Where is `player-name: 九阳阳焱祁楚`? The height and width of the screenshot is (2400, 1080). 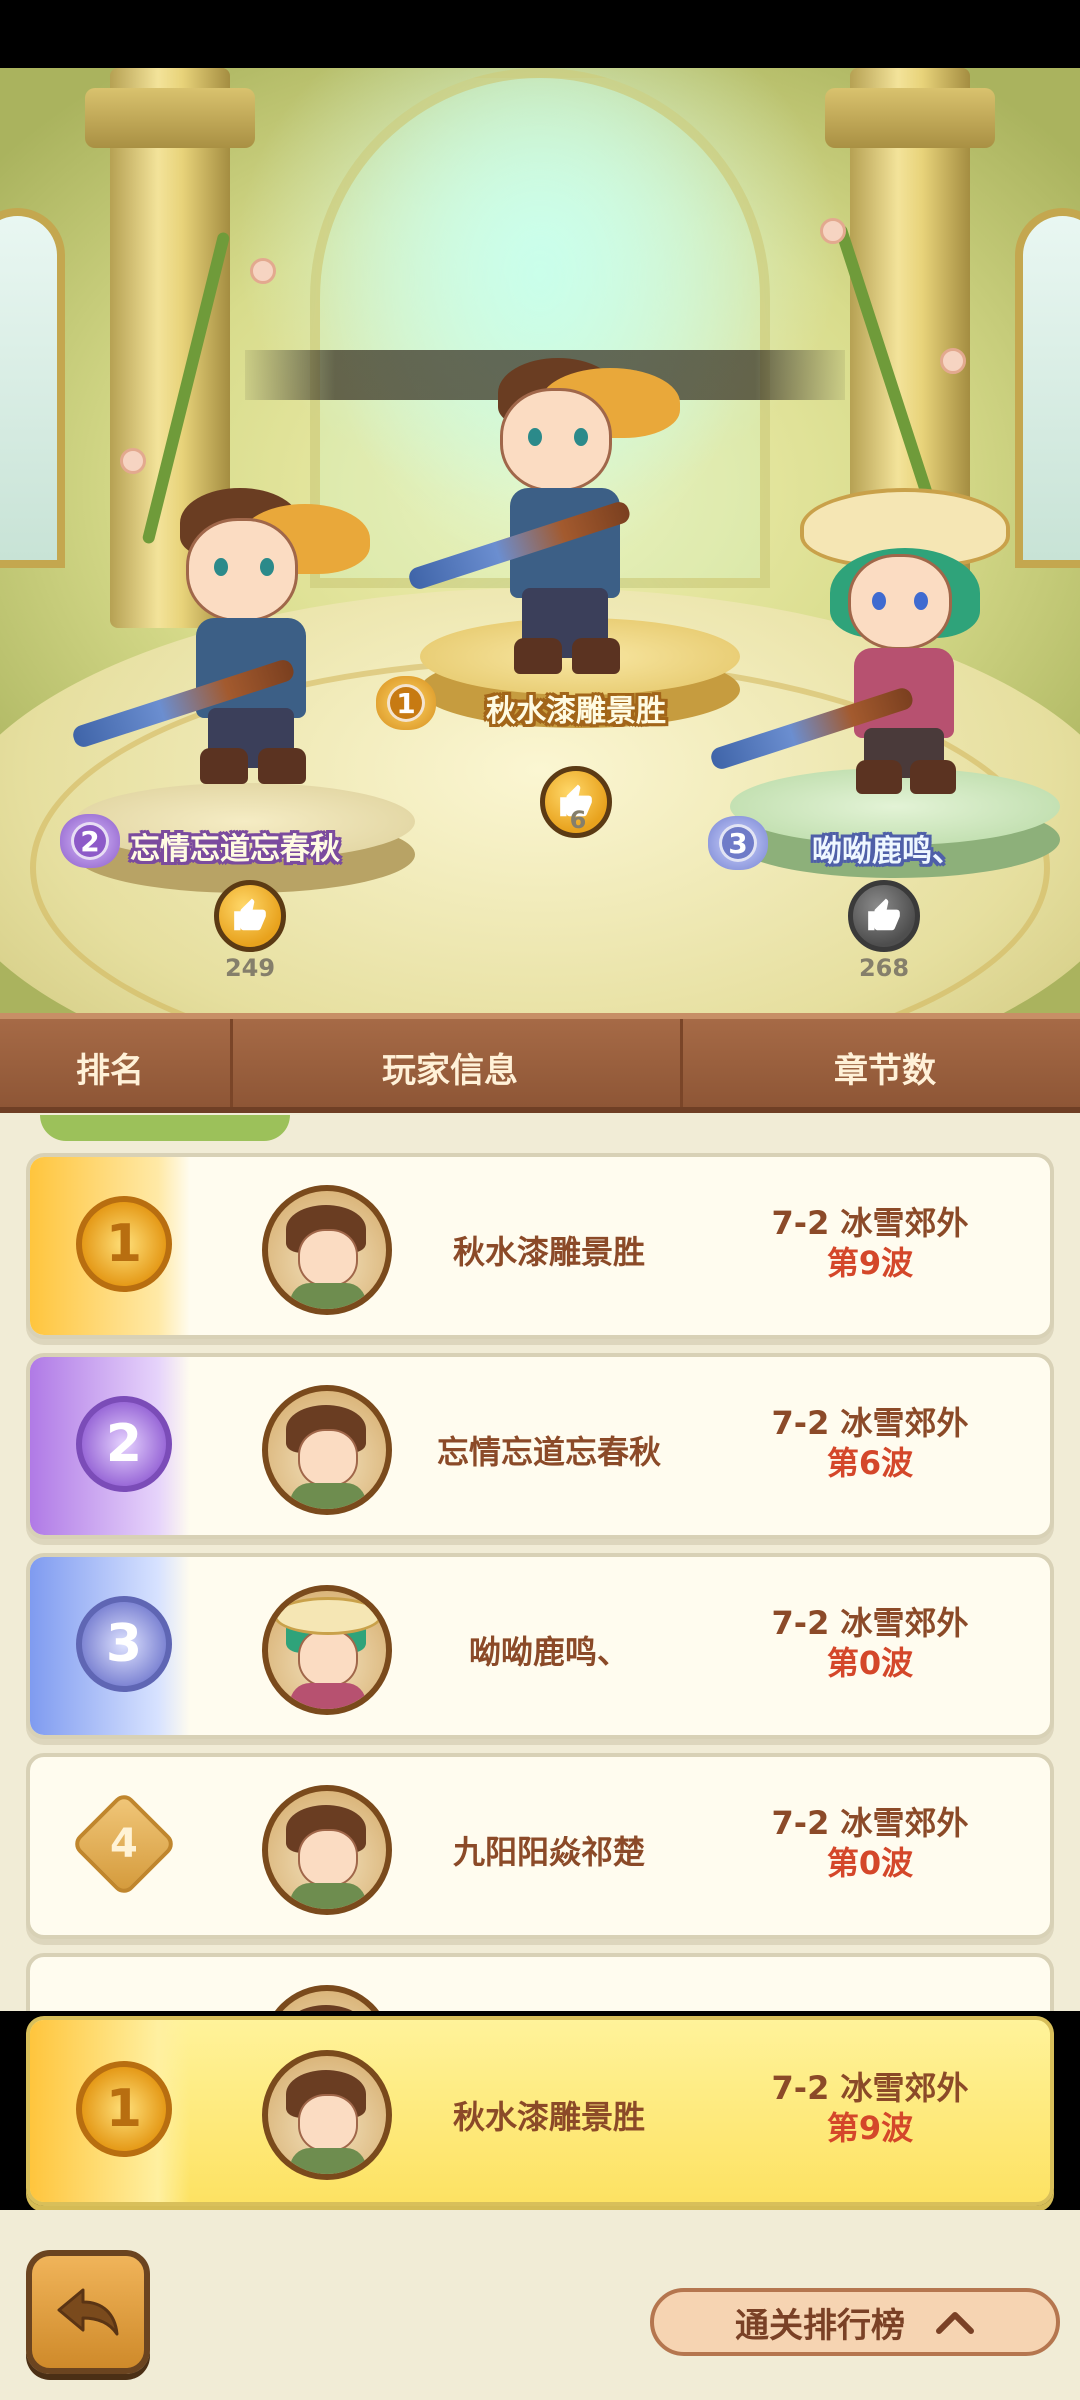 player-name: 九阳阳焱祁楚 is located at coordinates (548, 1852).